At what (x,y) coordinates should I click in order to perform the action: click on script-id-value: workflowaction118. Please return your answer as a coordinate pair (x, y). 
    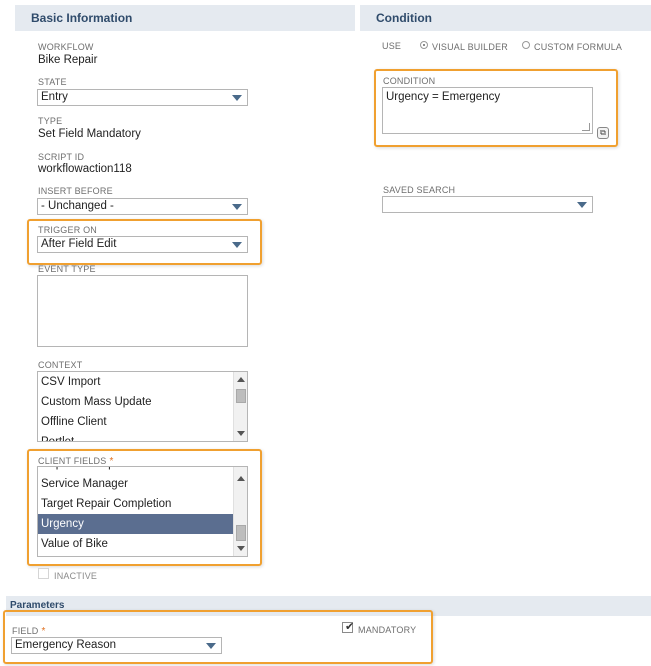
    Looking at the image, I should click on (85, 169).